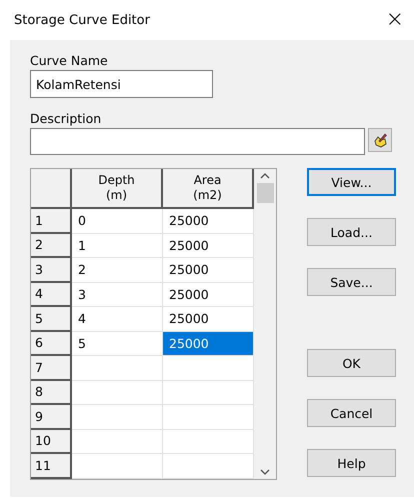 Image resolution: width=414 pixels, height=498 pixels. I want to click on column-header: Depth (m), so click(117, 189).